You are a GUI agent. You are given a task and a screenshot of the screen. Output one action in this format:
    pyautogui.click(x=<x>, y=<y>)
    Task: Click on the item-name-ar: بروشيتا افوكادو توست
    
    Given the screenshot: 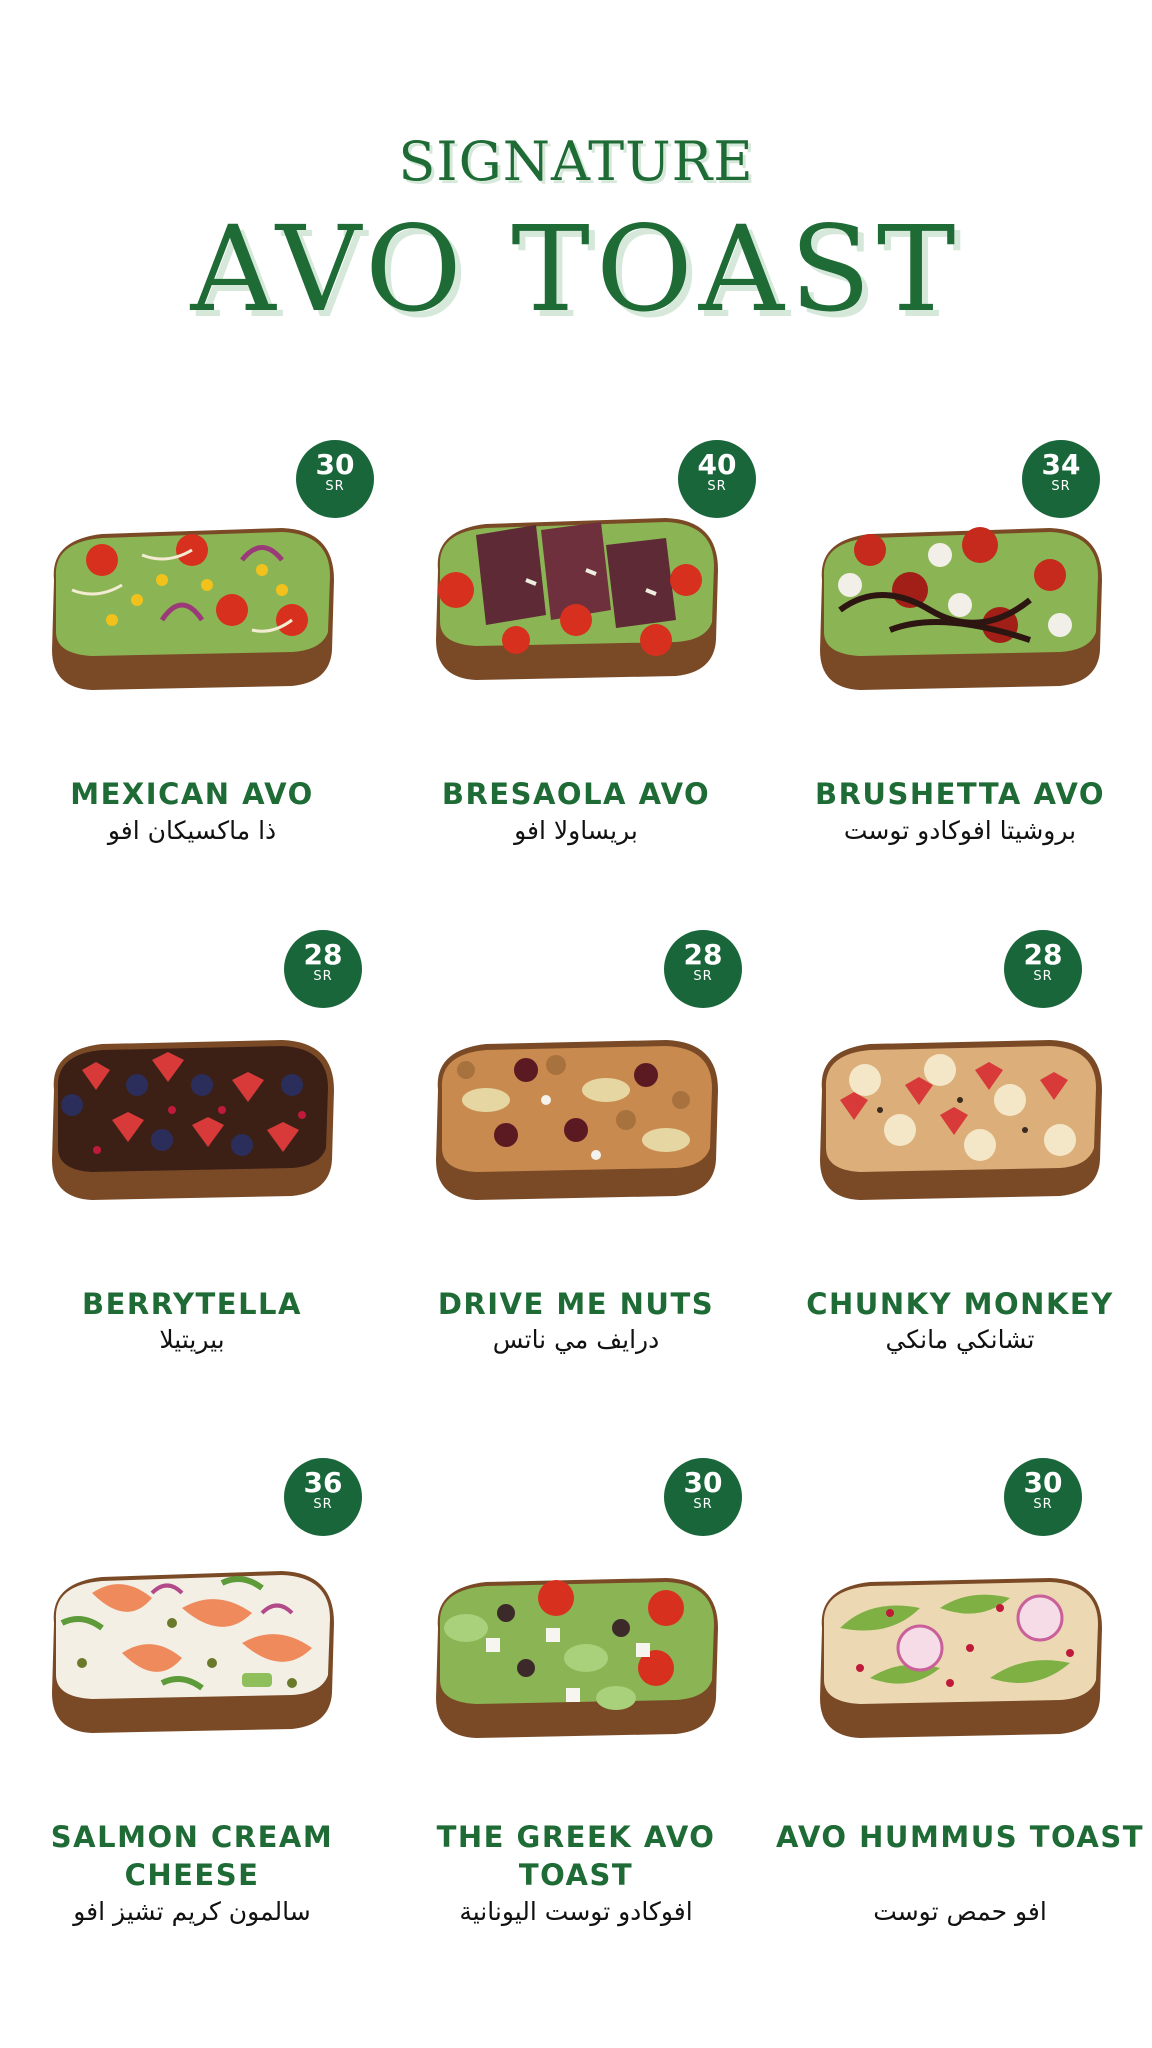 What is the action you would take?
    pyautogui.click(x=960, y=830)
    